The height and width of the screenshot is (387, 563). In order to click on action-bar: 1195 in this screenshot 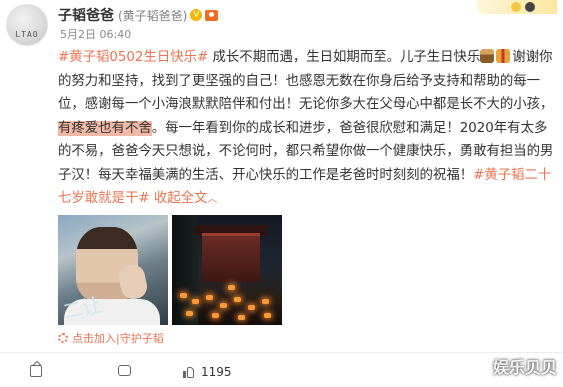, I will do `click(281, 369)`.